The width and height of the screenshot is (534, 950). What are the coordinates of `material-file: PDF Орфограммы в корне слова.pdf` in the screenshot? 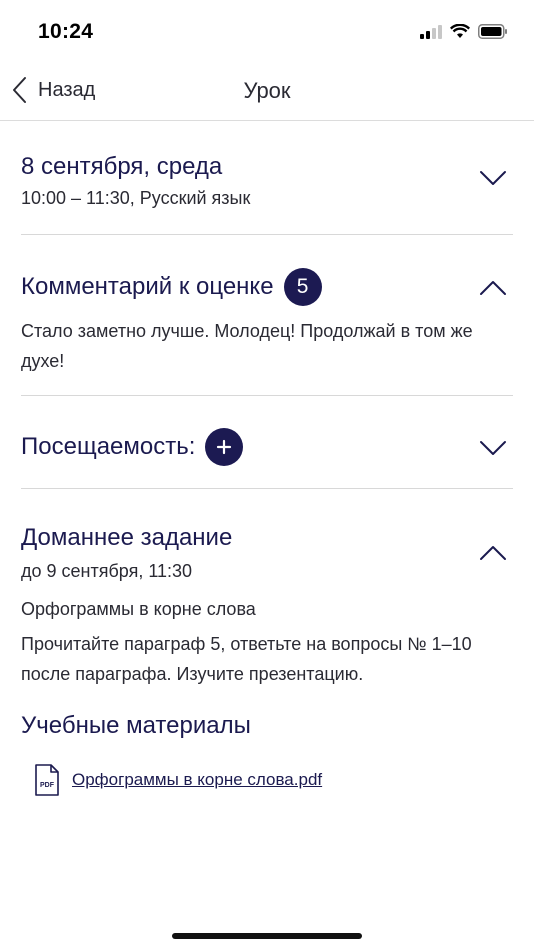 It's located at (178, 780).